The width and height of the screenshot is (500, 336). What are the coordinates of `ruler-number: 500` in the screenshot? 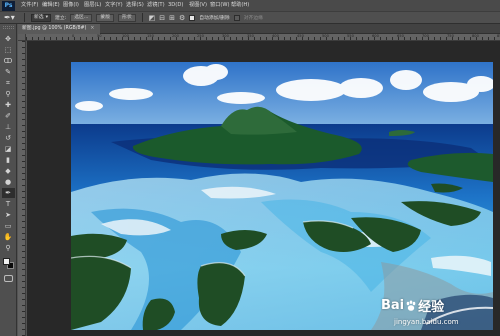 It's located at (325, 36).